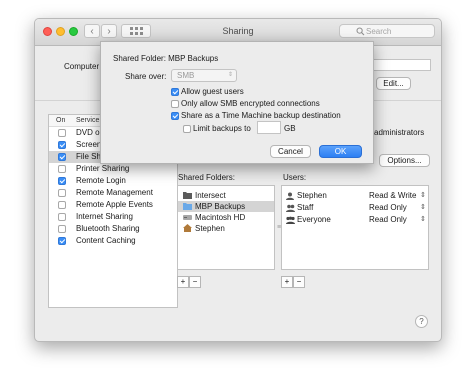  Describe the element at coordinates (355, 220) in the screenshot. I see `user-row: Everyone Read Only ⇕` at that location.